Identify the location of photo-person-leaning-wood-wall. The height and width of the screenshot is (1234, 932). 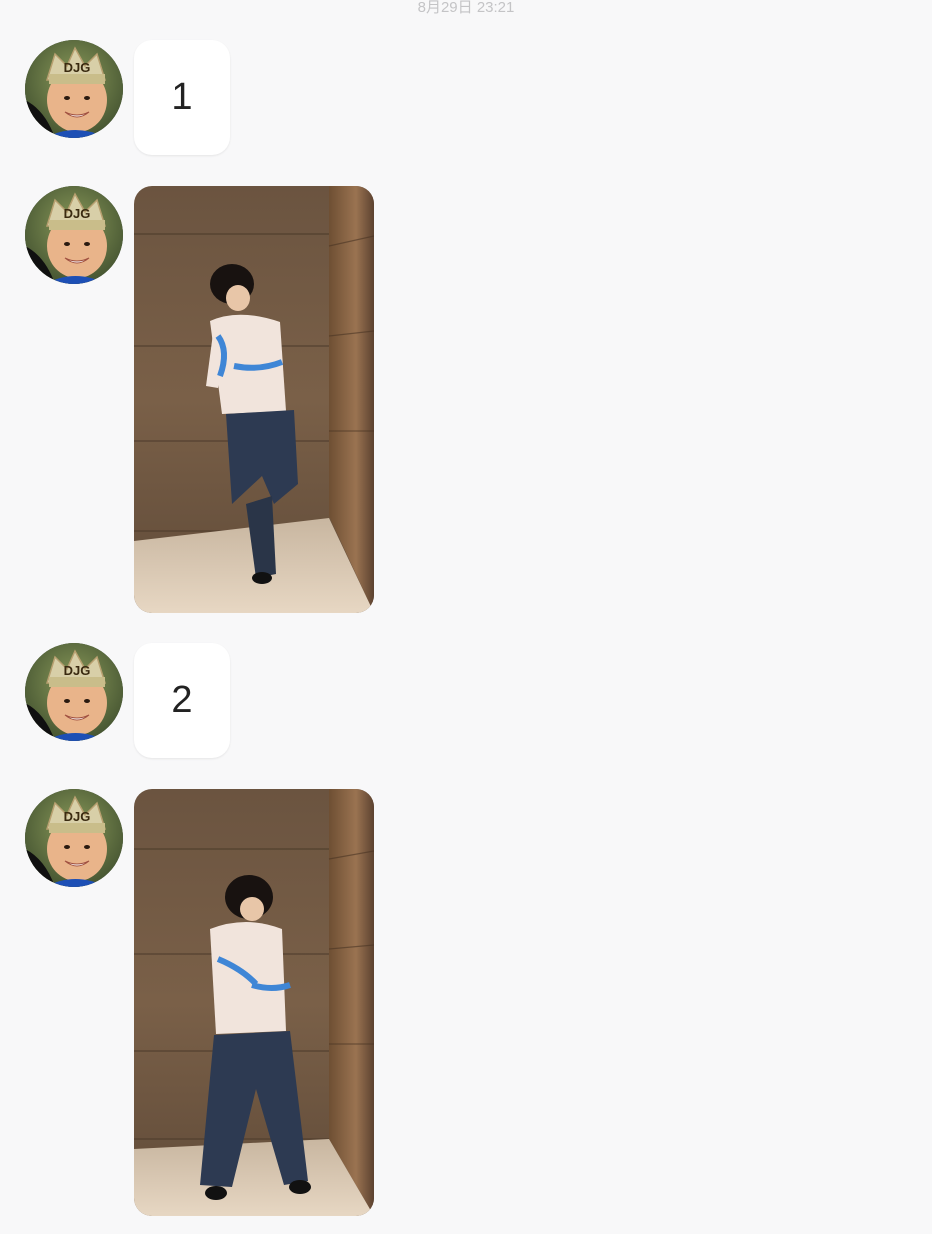
(254, 399).